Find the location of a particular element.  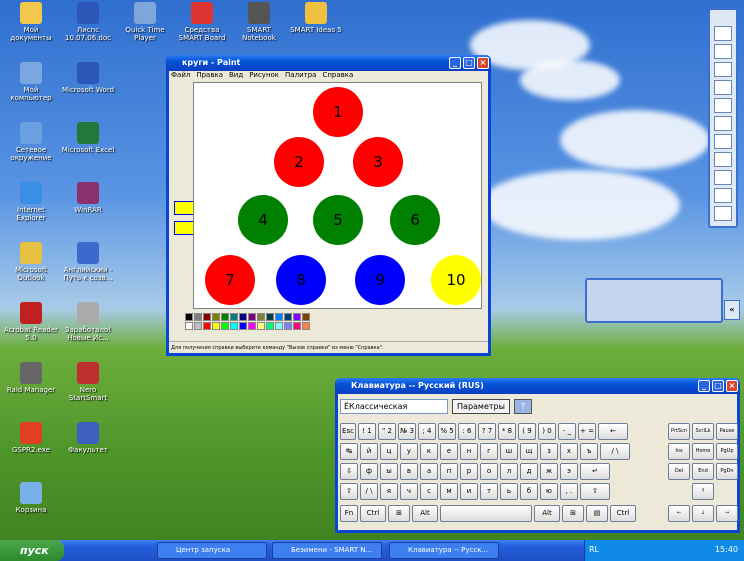

key: я is located at coordinates (389, 491).